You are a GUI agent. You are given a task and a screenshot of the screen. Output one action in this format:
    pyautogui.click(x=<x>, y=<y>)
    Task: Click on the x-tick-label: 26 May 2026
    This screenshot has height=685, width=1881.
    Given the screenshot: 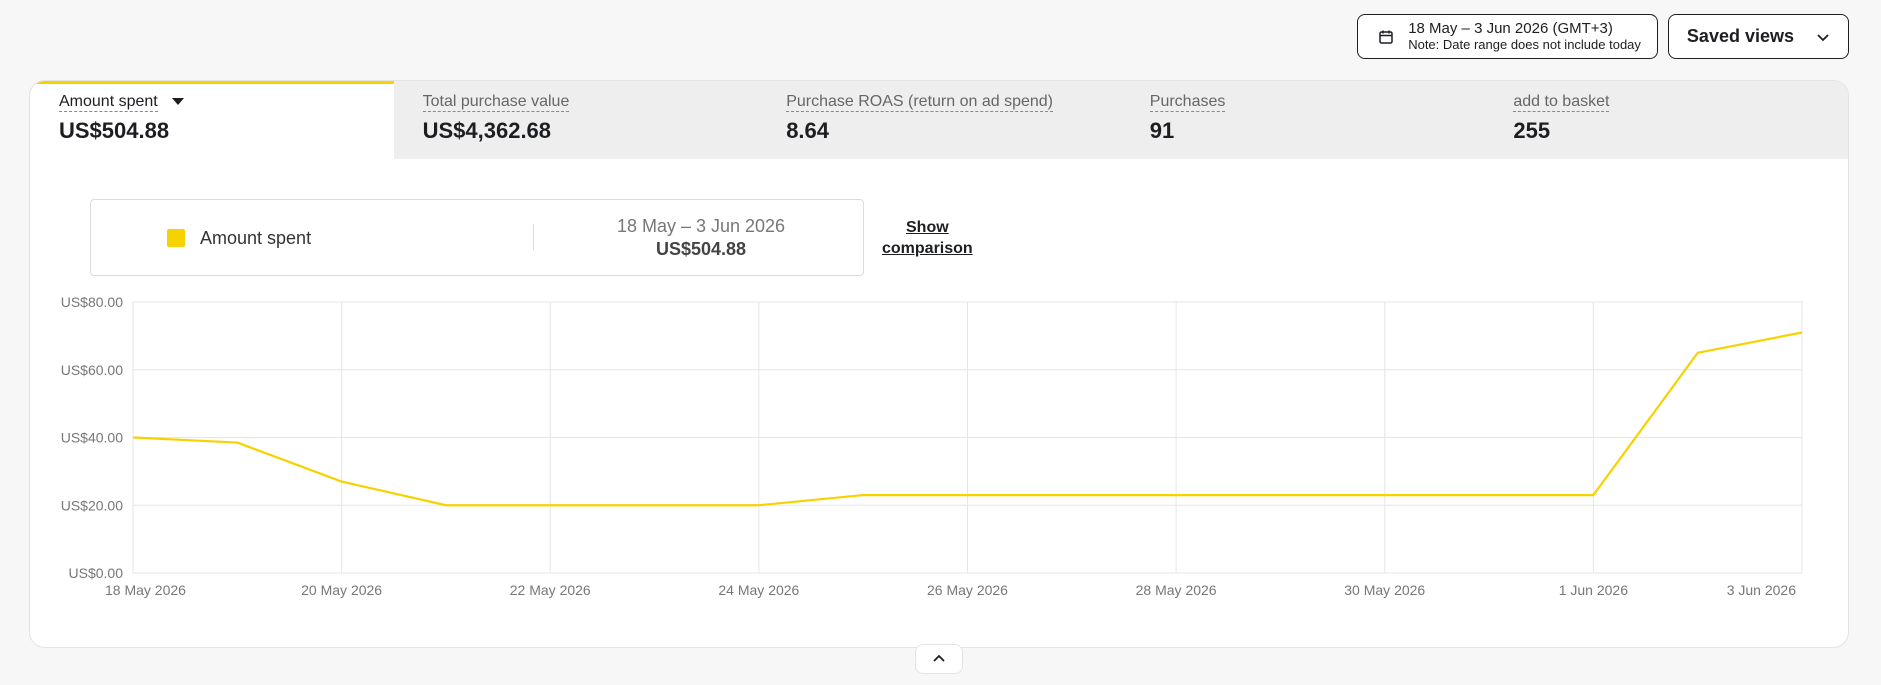 What is the action you would take?
    pyautogui.click(x=967, y=590)
    